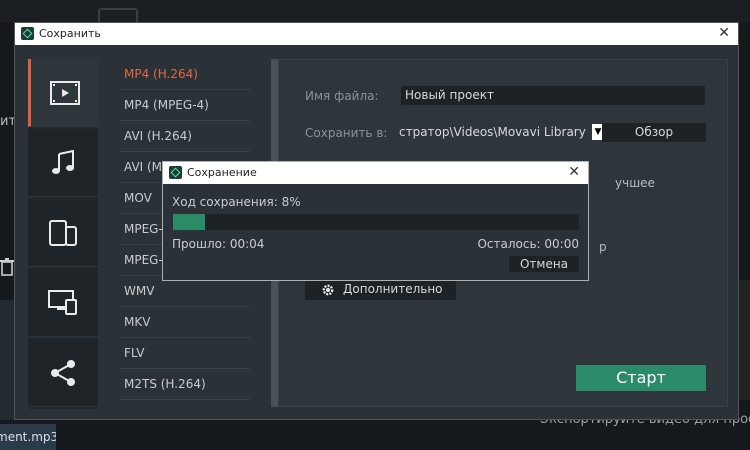  I want to click on background-audio-clip: ment.mp3, so click(28, 437).